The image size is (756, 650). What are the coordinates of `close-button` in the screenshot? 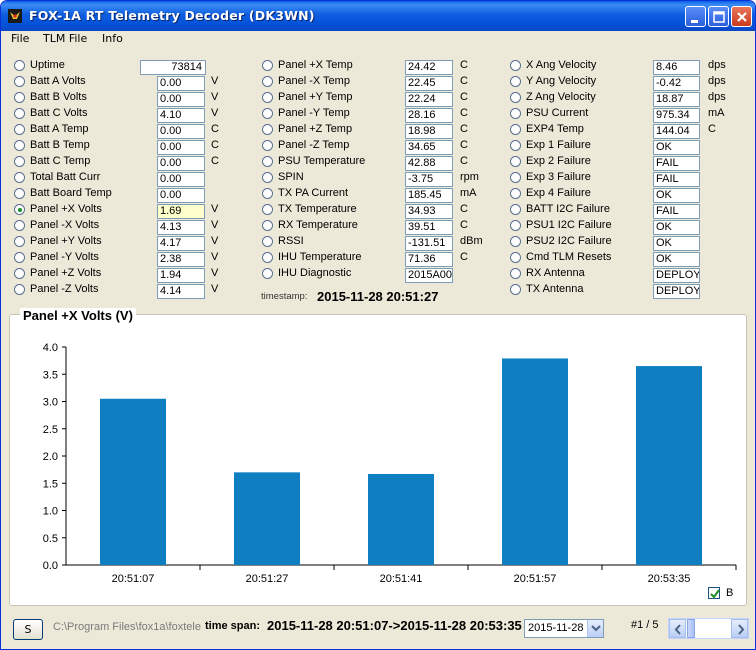 It's located at (741, 16).